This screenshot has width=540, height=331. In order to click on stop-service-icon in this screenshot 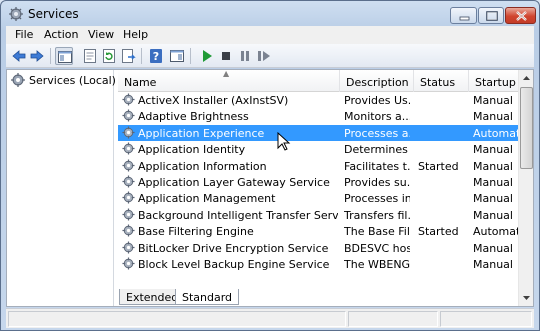, I will do `click(226, 56)`.